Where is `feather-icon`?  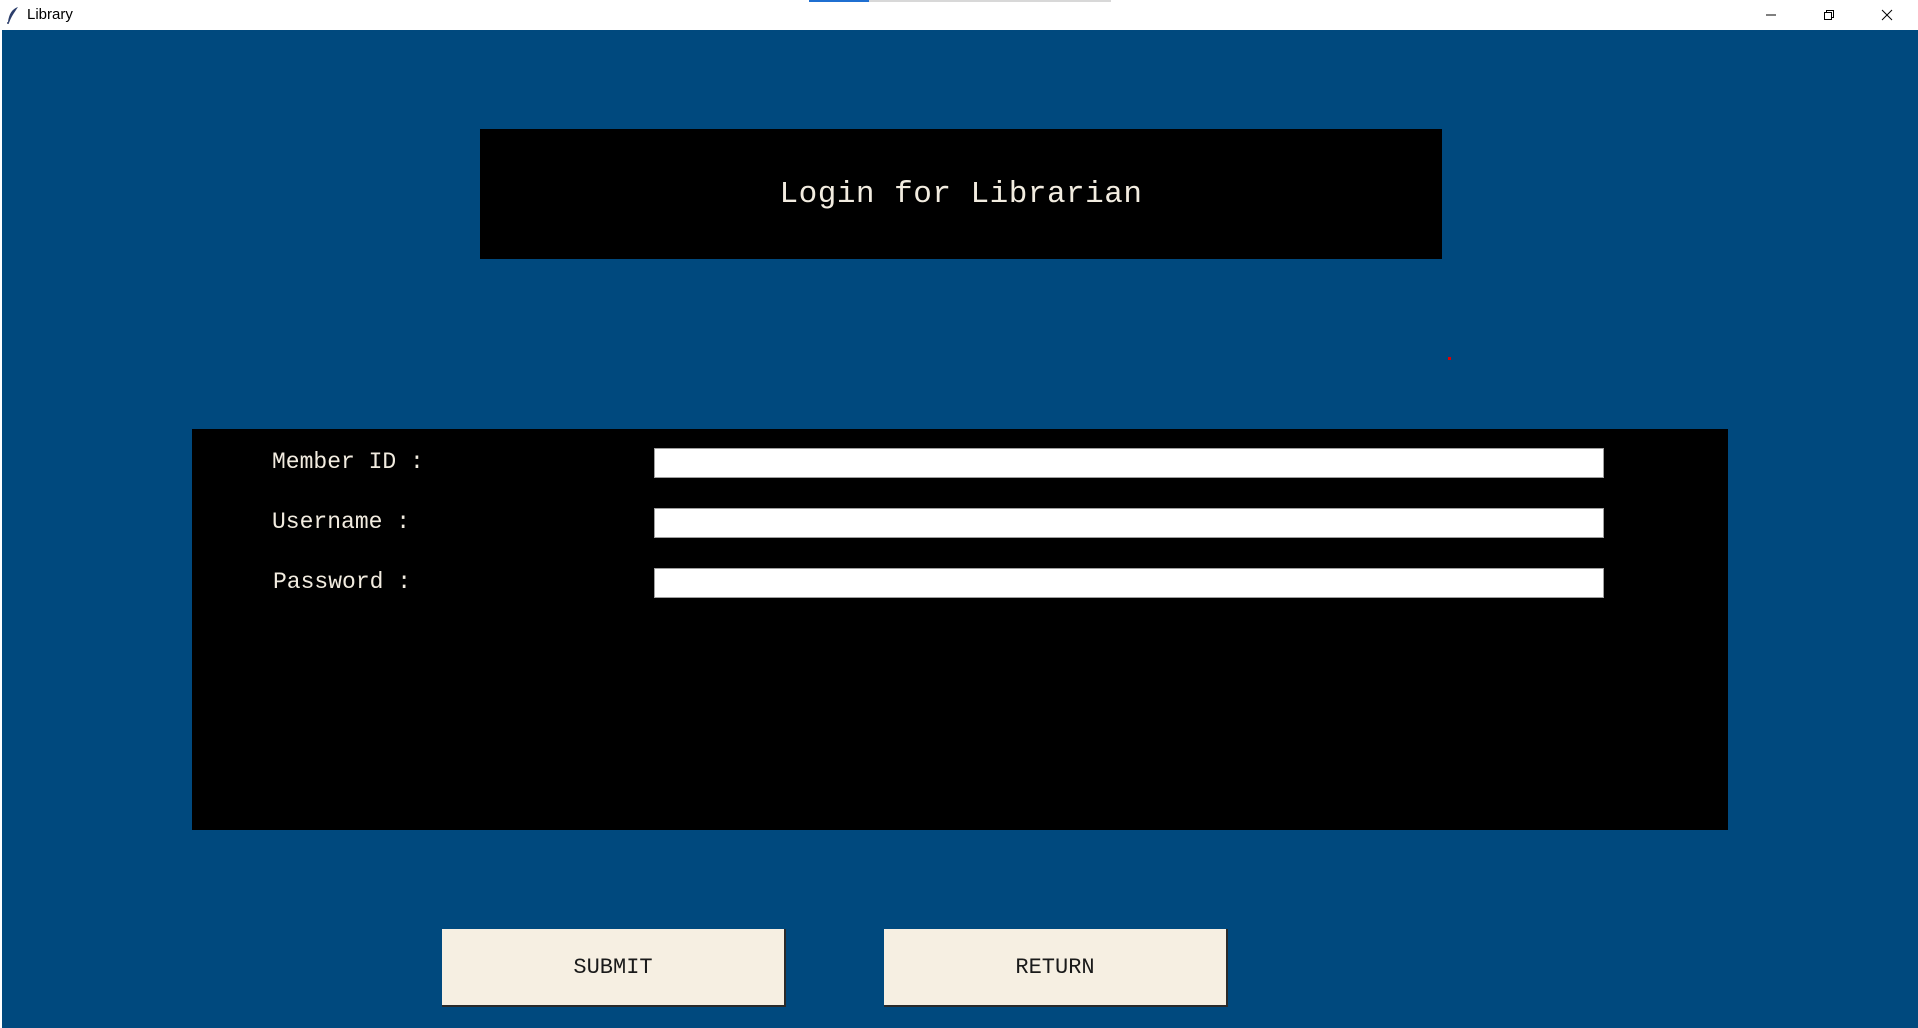
feather-icon is located at coordinates (13, 15).